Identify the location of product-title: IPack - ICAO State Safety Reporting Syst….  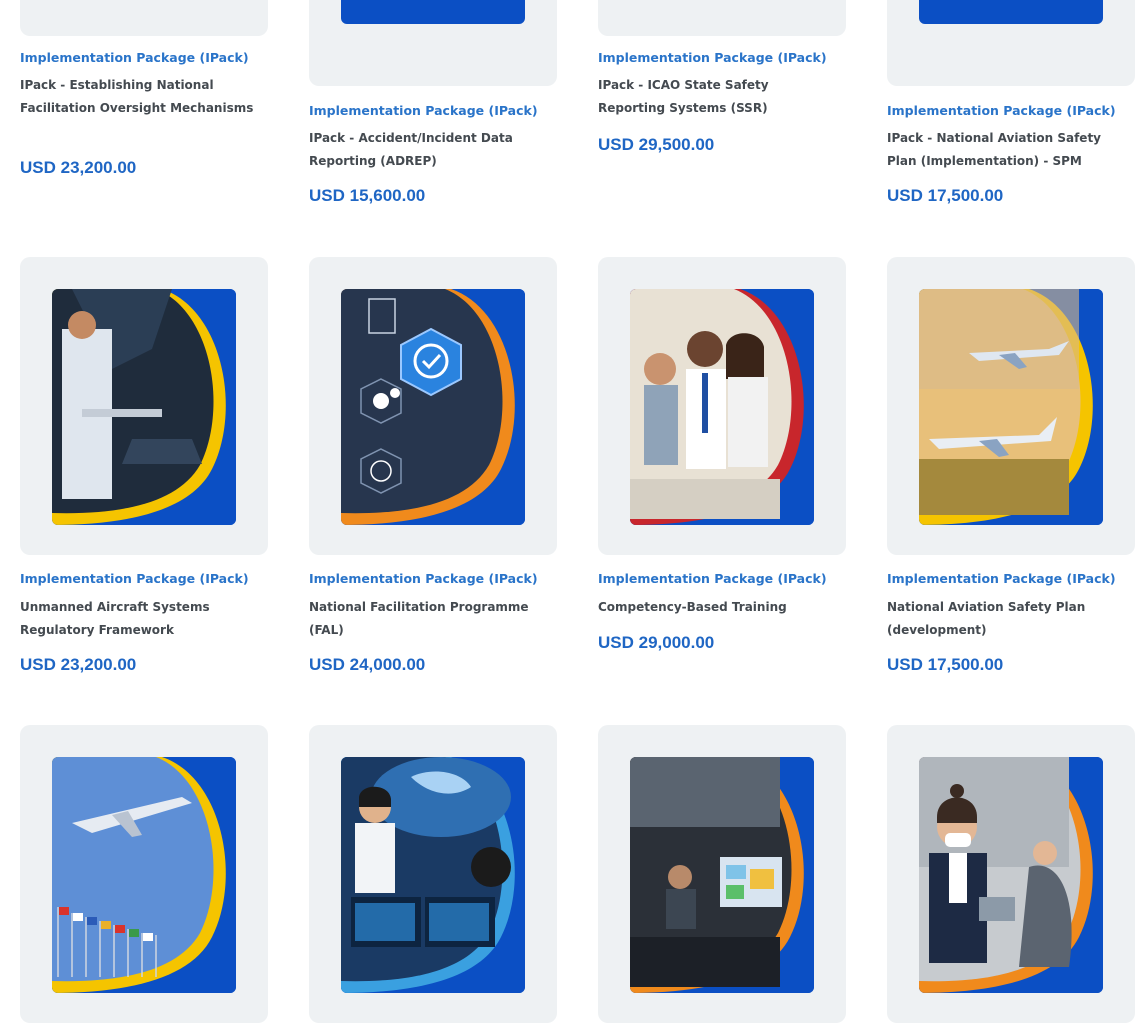
(718, 97).